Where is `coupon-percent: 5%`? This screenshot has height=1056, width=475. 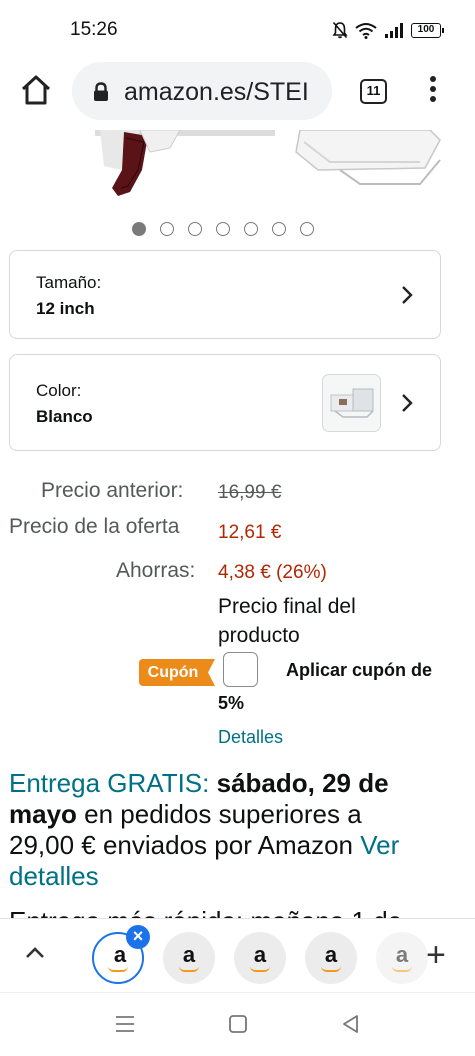
coupon-percent: 5% is located at coordinates (231, 703).